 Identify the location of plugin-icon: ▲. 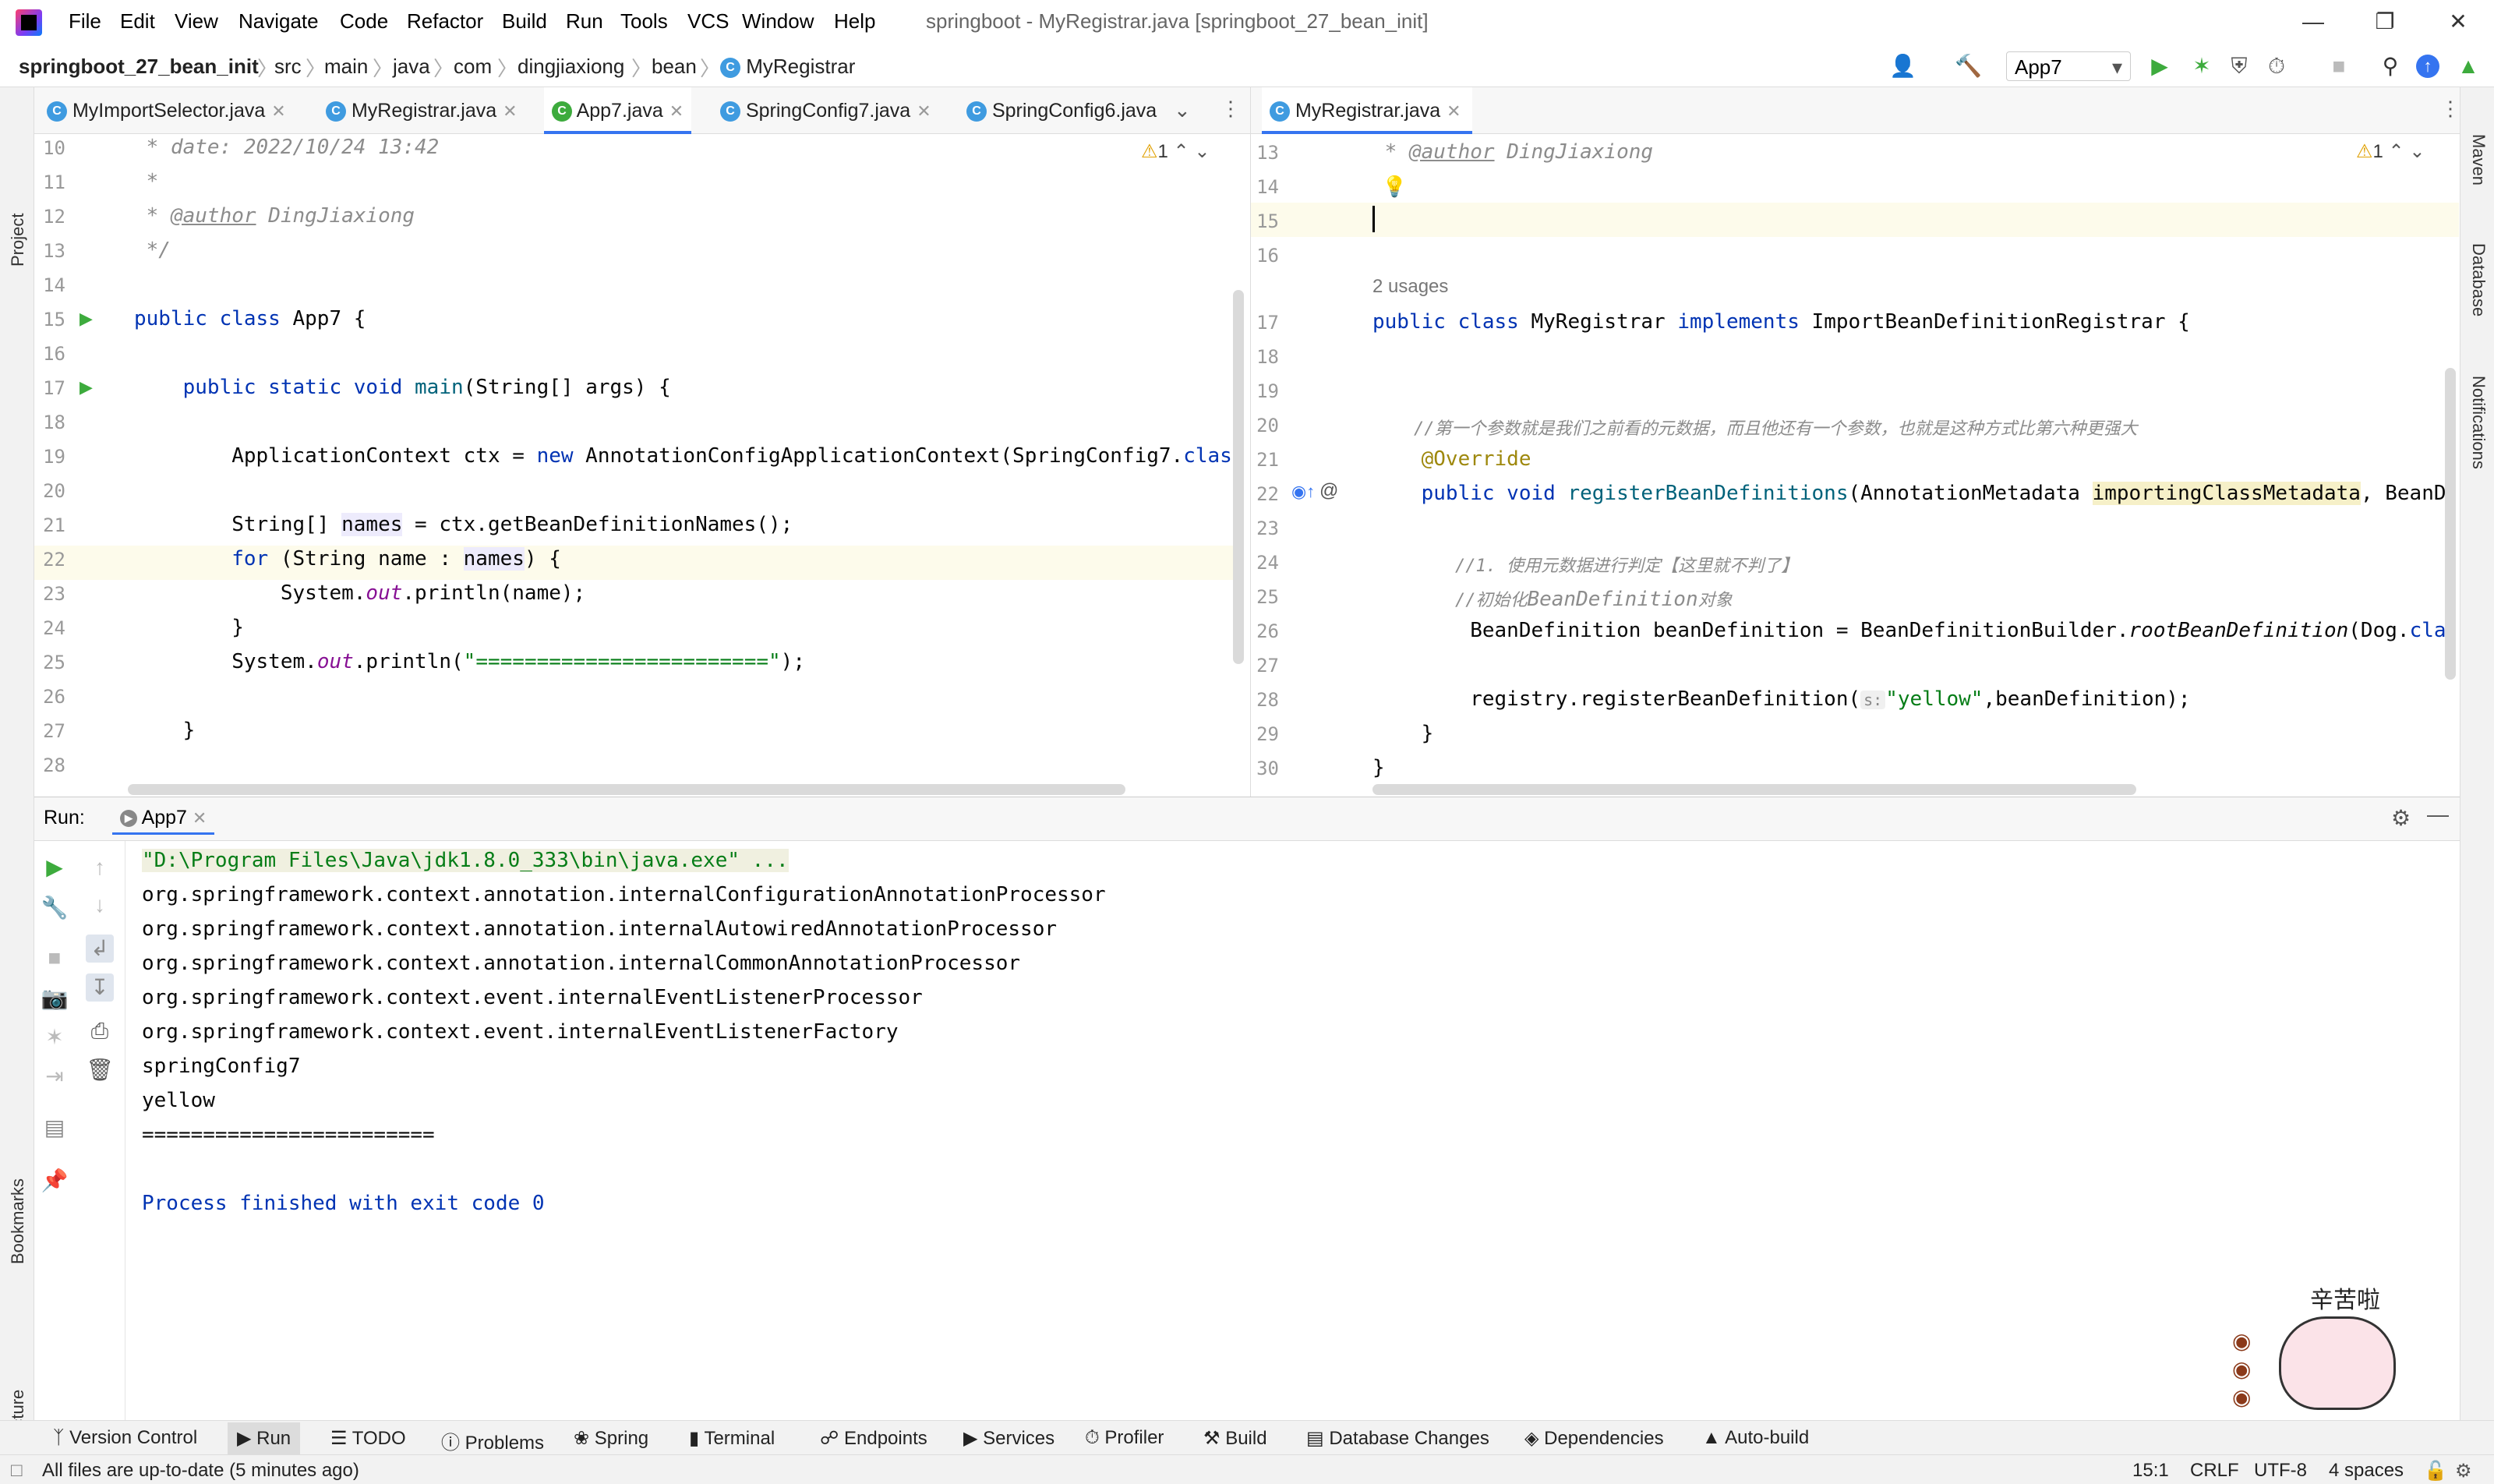
(2468, 66).